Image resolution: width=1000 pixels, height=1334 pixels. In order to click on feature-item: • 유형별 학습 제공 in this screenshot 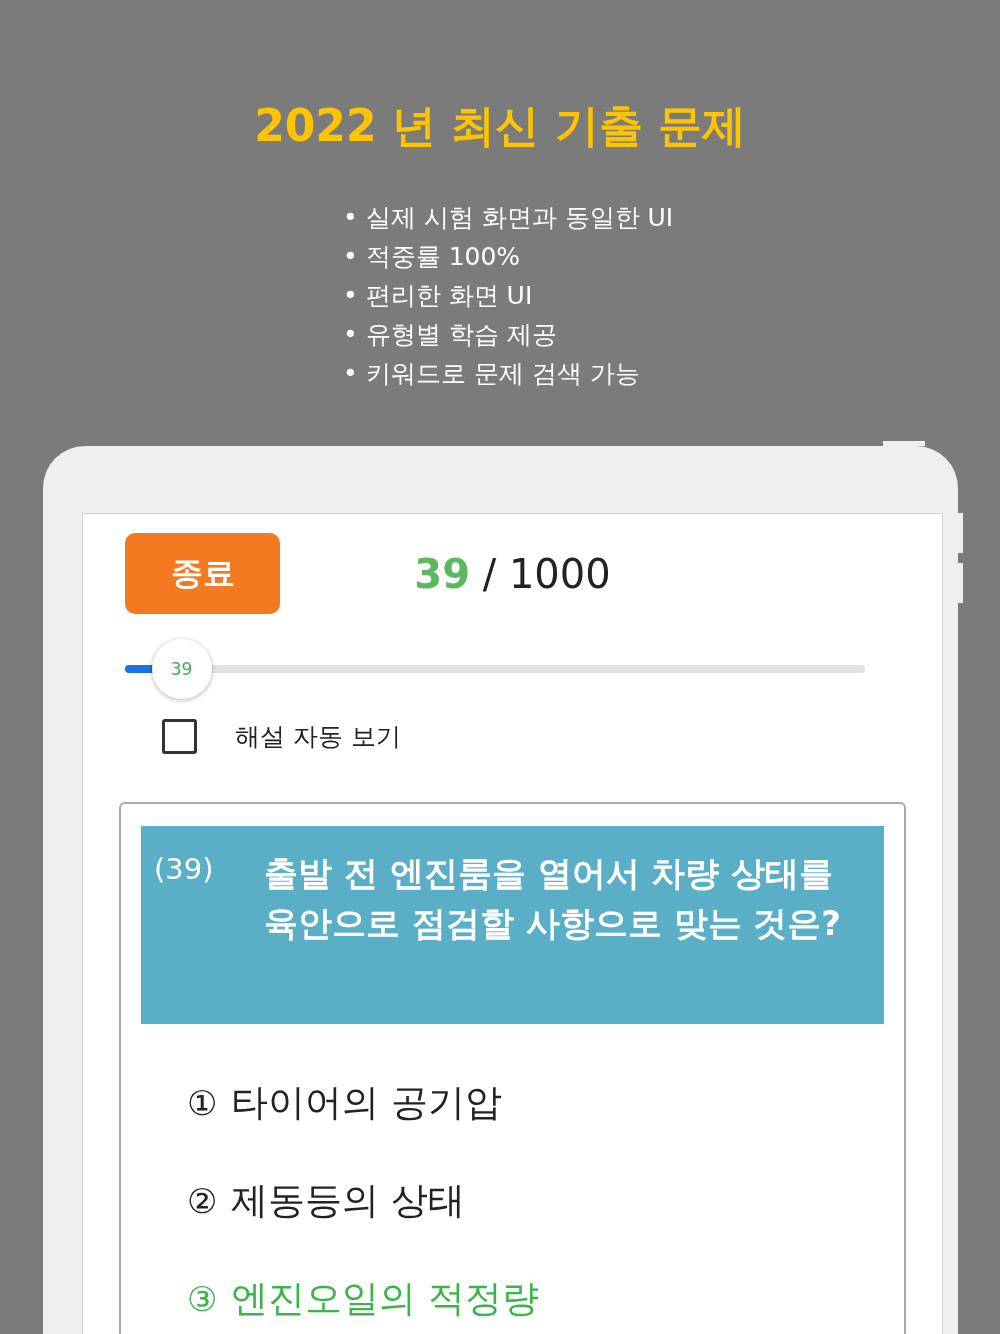, I will do `click(450, 335)`.